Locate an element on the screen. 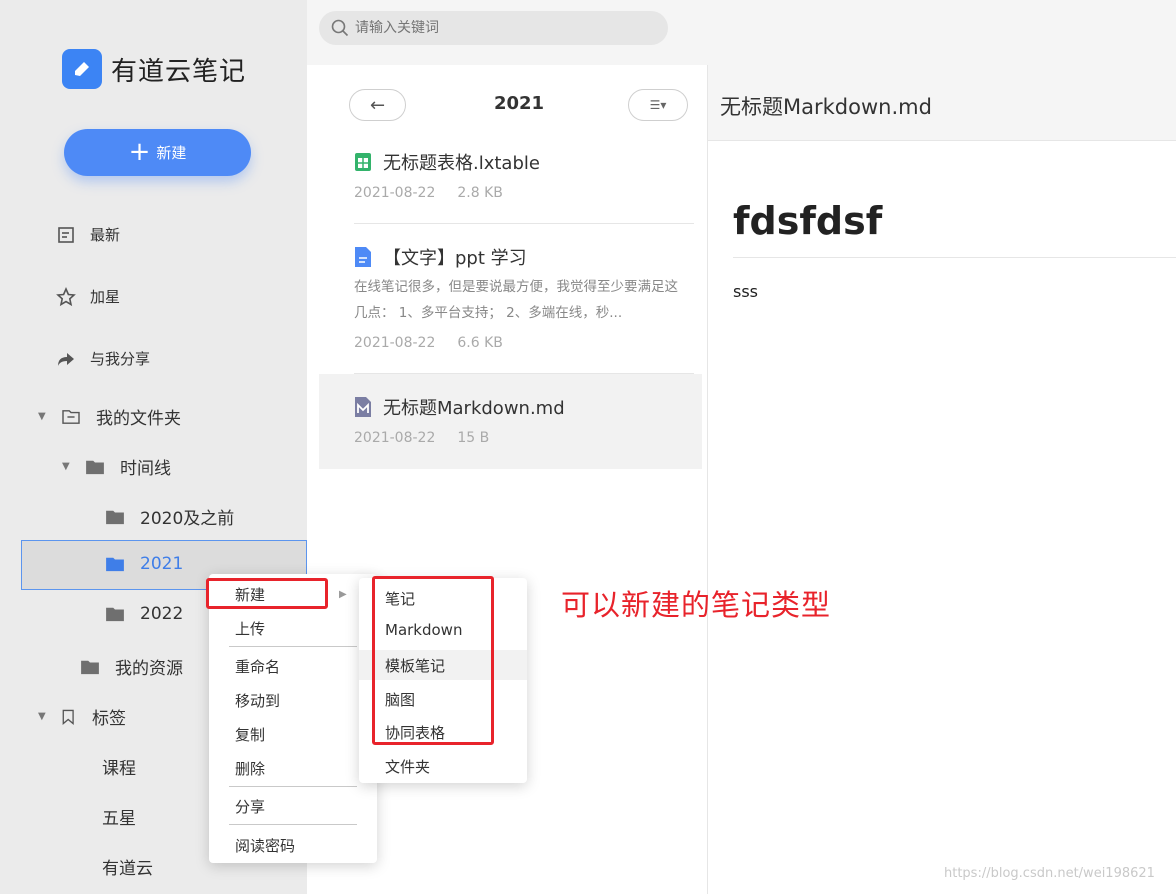  menu-item-read-password: 阅读密码 is located at coordinates (265, 845).